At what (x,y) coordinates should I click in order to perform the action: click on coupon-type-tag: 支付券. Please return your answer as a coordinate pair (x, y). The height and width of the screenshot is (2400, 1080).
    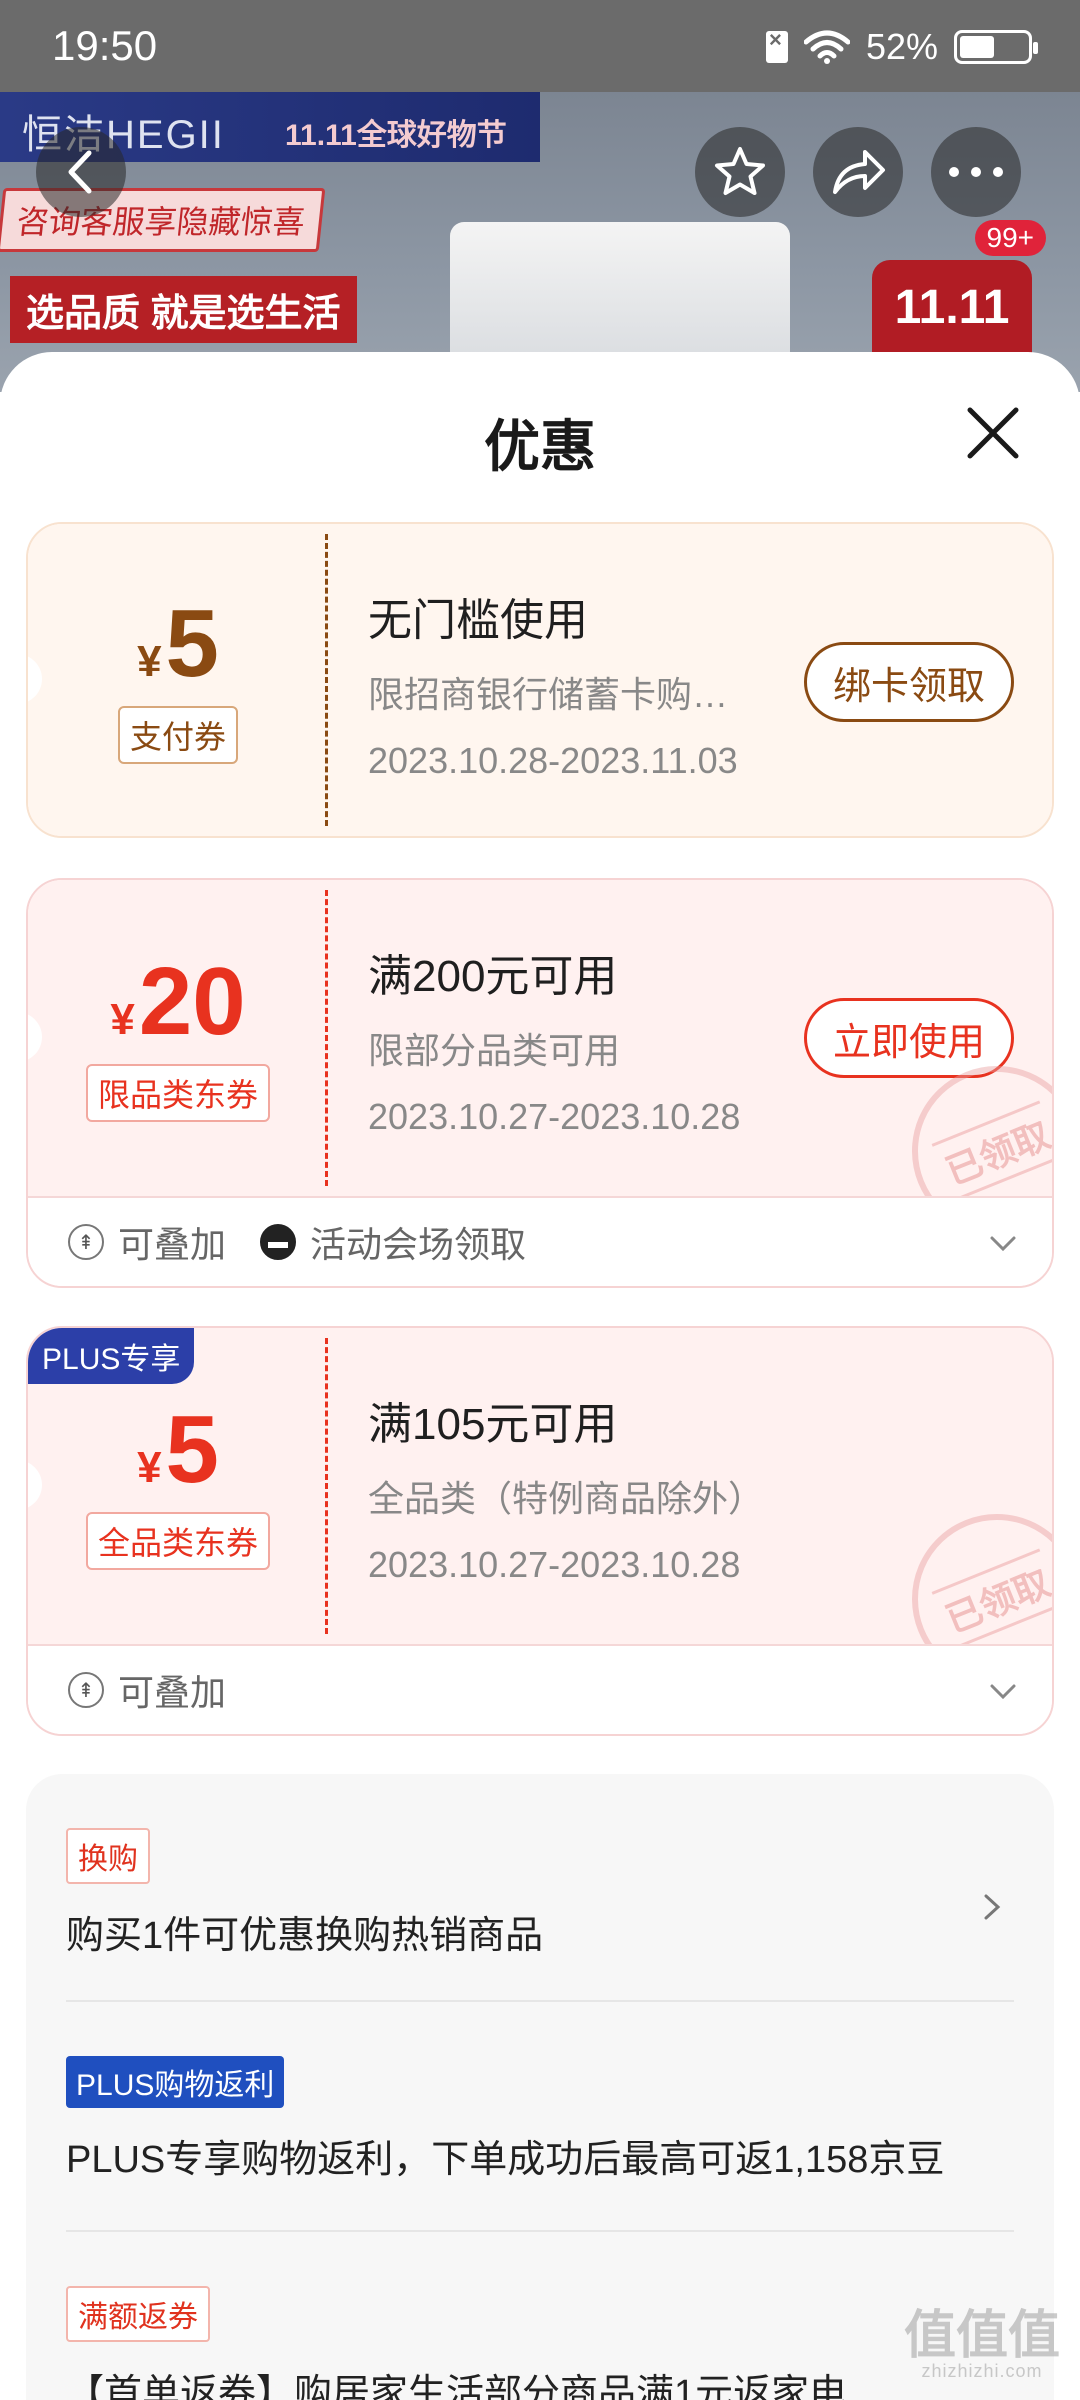
    Looking at the image, I should click on (177, 735).